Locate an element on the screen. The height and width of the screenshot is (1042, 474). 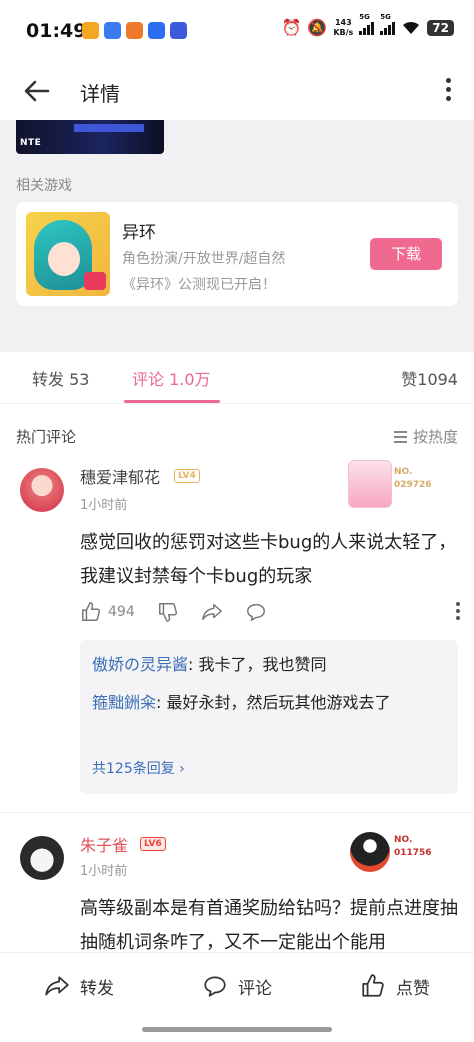
fan-badge-no-value: 011756 is located at coordinates (413, 853).